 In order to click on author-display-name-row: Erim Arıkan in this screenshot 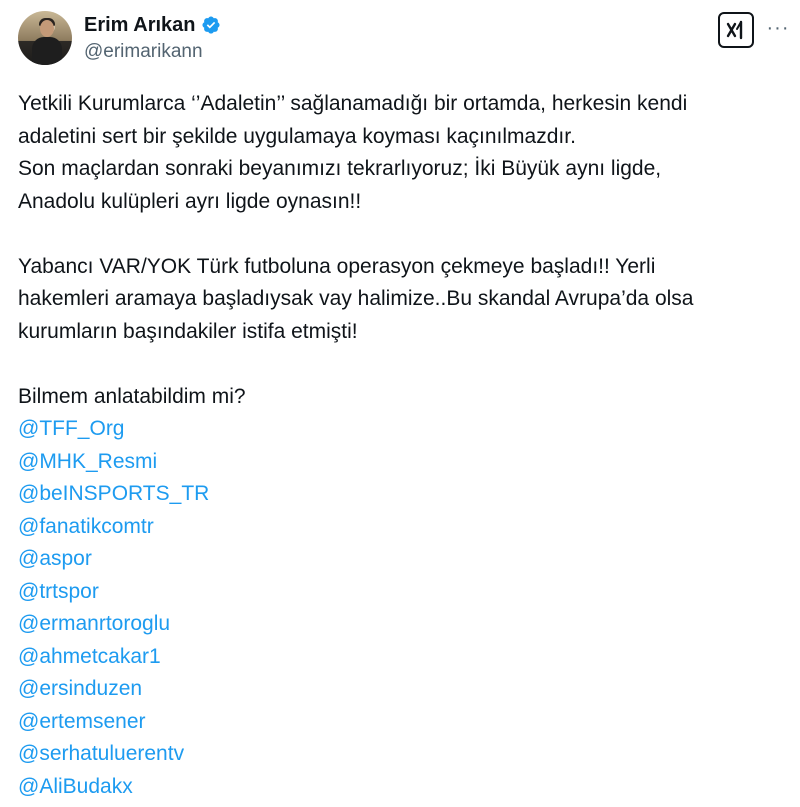, I will do `click(152, 25)`.